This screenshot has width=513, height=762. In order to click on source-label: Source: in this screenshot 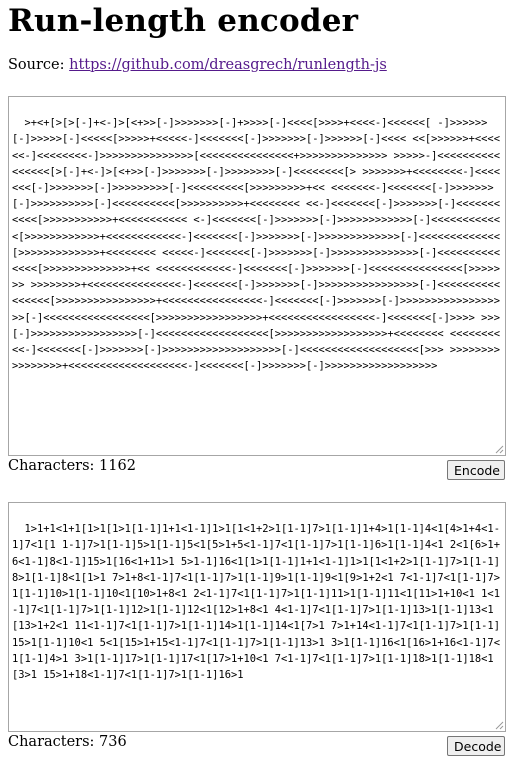, I will do `click(39, 65)`.